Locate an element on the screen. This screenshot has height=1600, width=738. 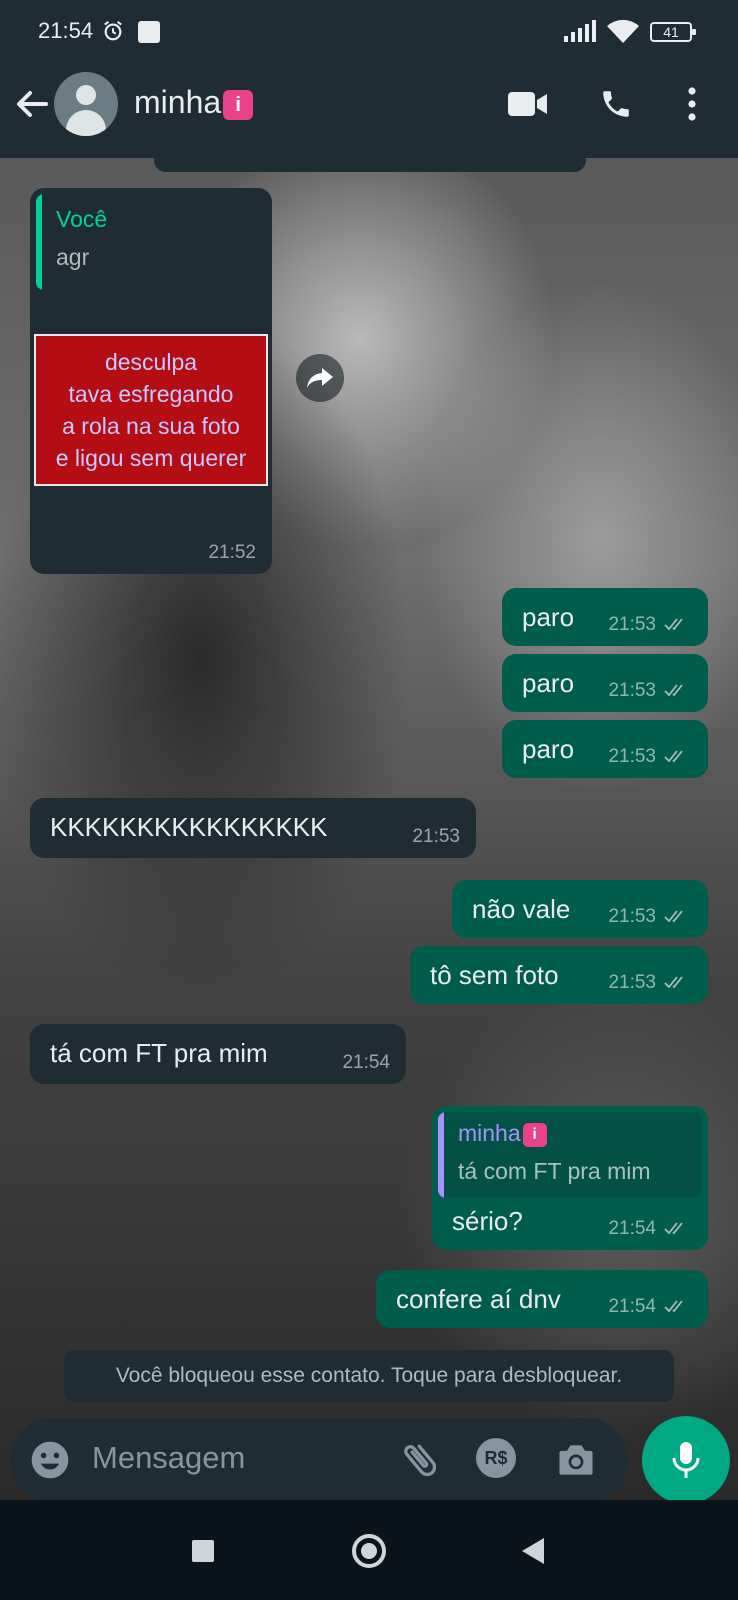
wifi-icon is located at coordinates (623, 31).